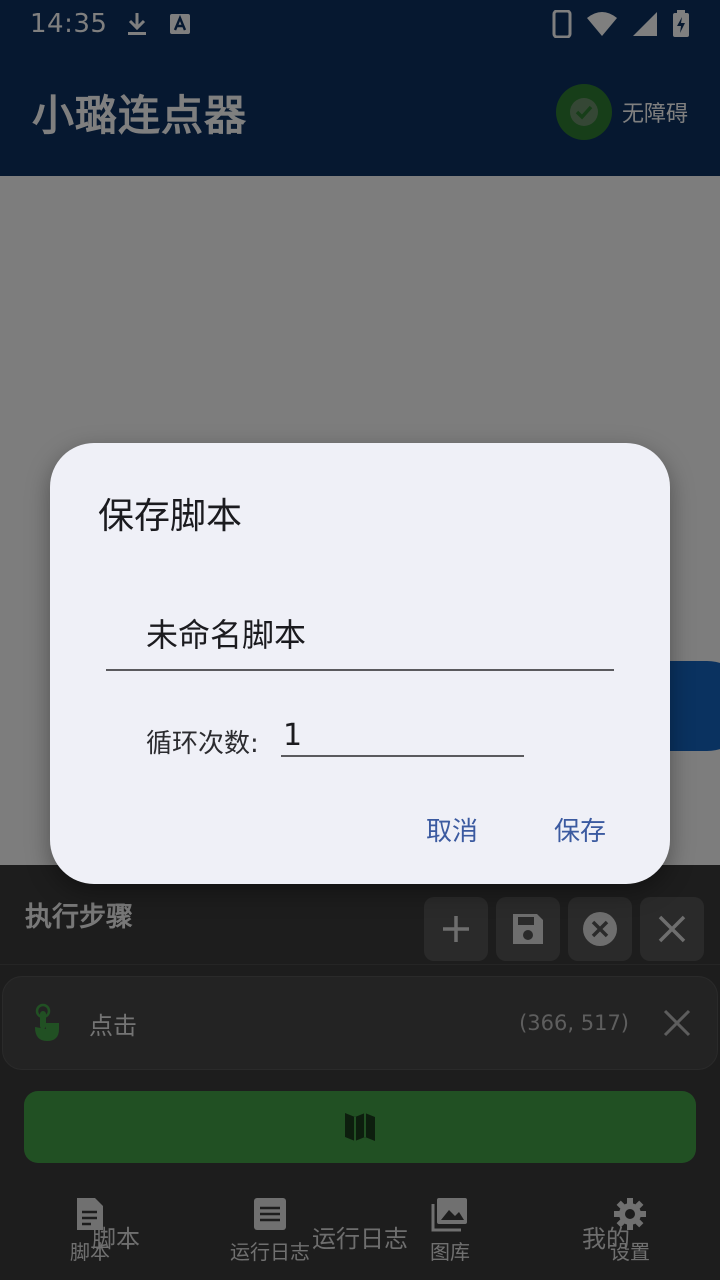 The width and height of the screenshot is (720, 1280). I want to click on loop-count-label: 循环次数:, so click(202, 744).